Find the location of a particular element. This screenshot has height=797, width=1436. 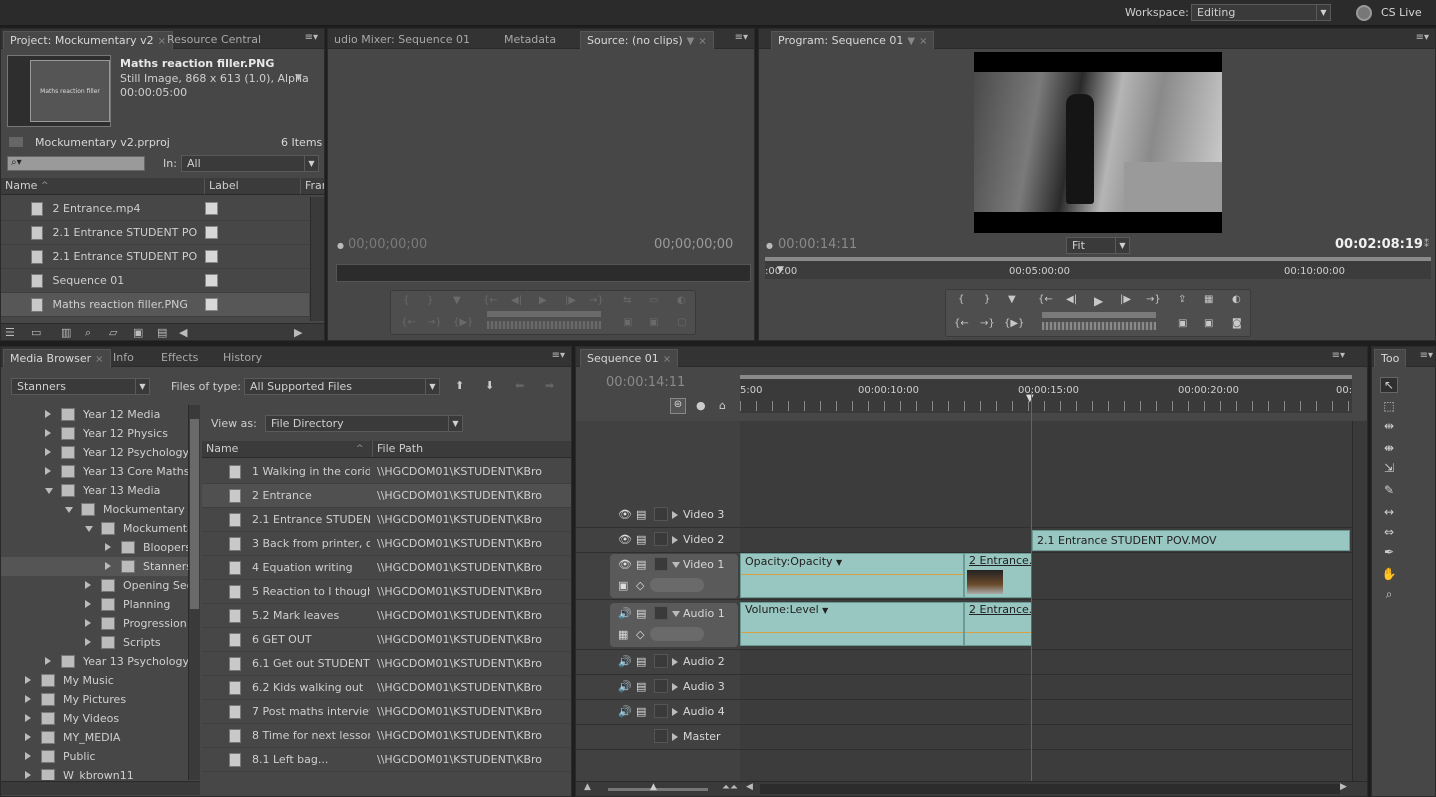

trim-button: ▣ is located at coordinates (1182, 323).